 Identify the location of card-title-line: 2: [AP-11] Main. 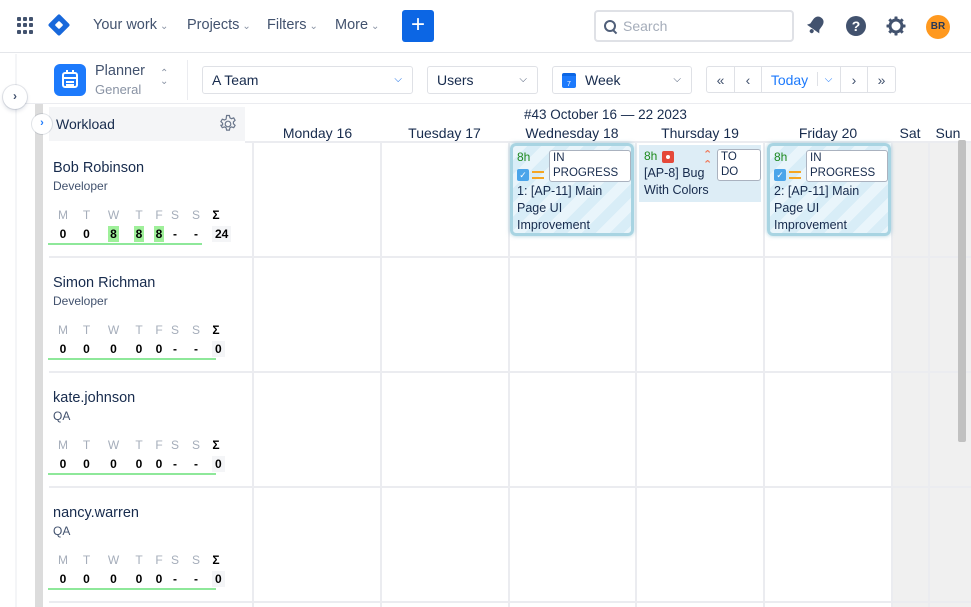
(817, 191).